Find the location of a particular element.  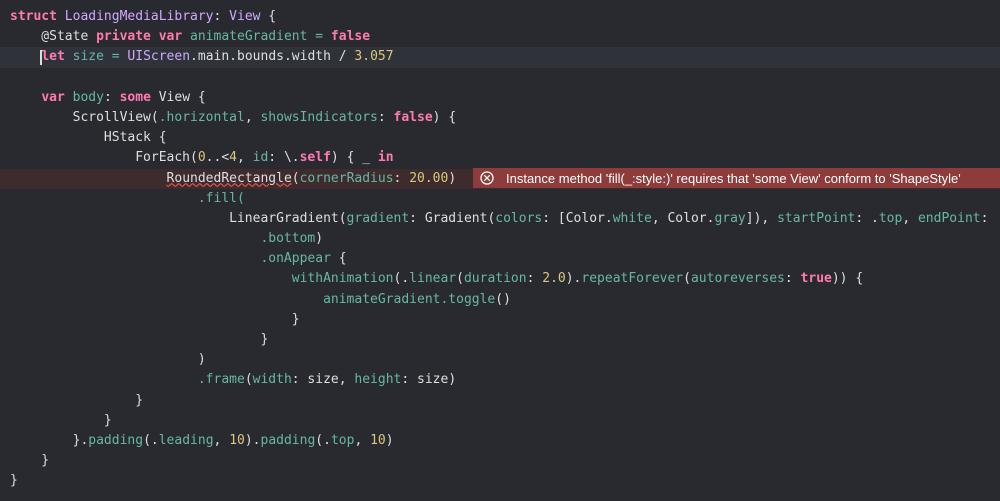

code-line: ForEach(0..<4, id: \.self) { _ in is located at coordinates (500, 158).